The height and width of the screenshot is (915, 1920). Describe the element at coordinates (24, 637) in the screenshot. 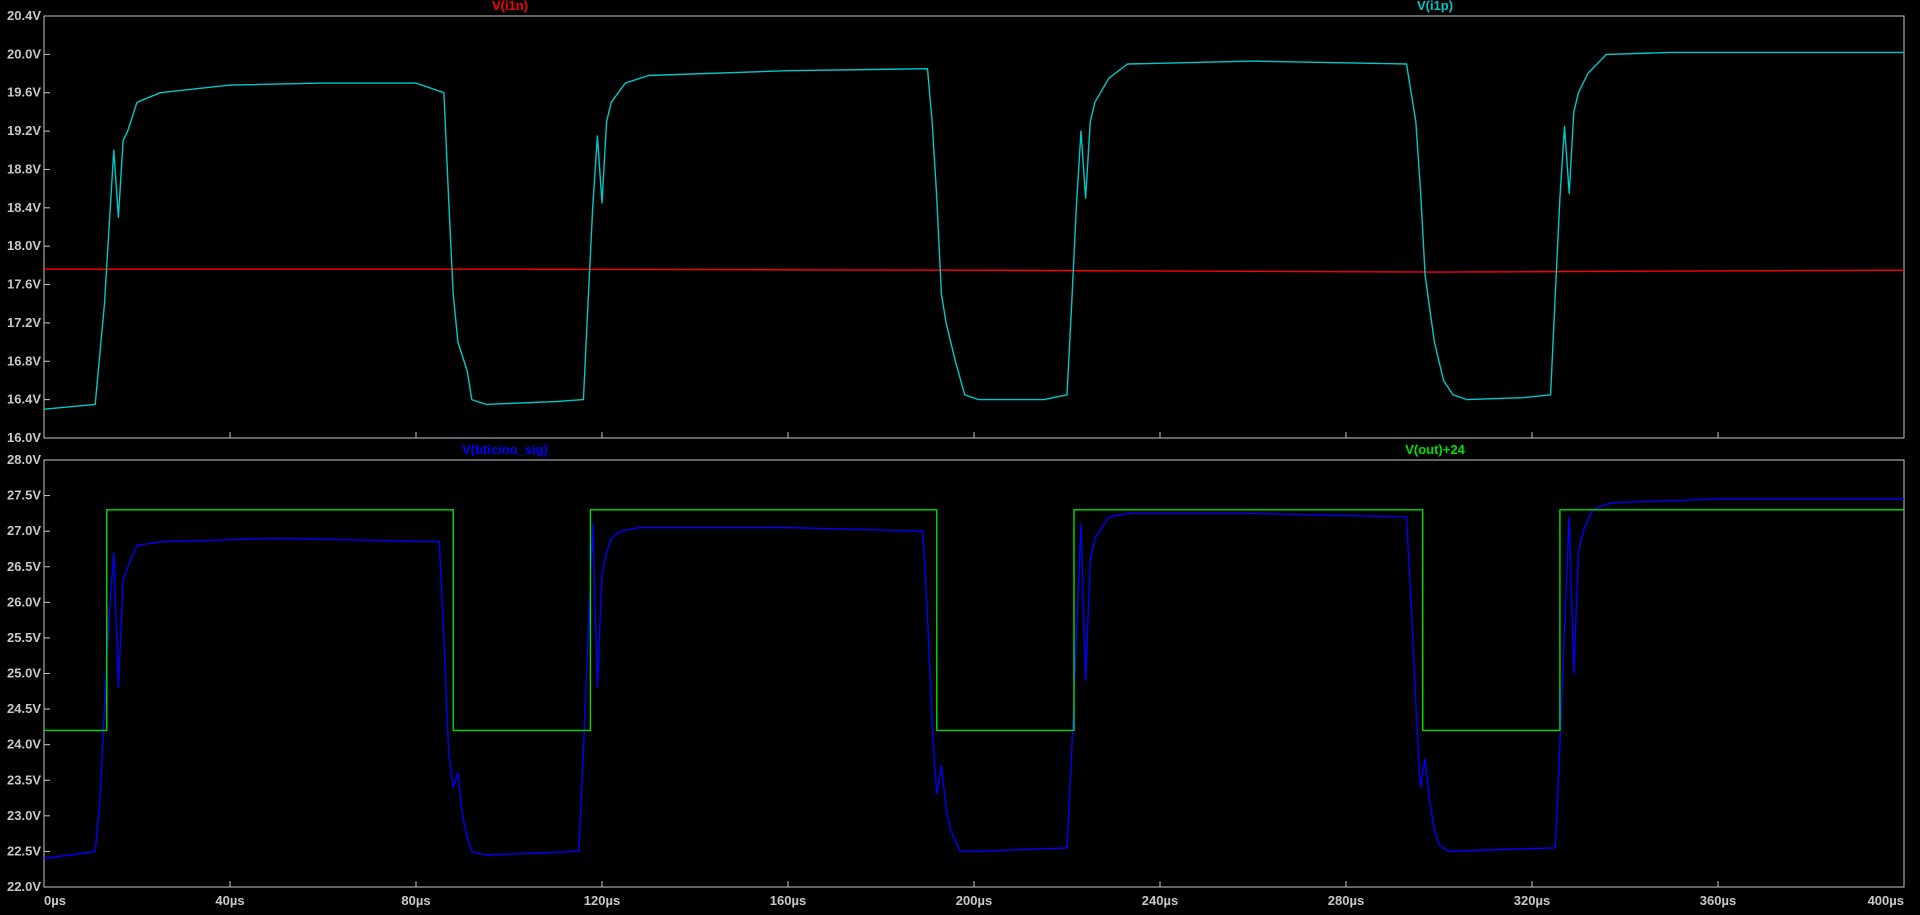

I see `y-tick-label: 25.5V` at that location.